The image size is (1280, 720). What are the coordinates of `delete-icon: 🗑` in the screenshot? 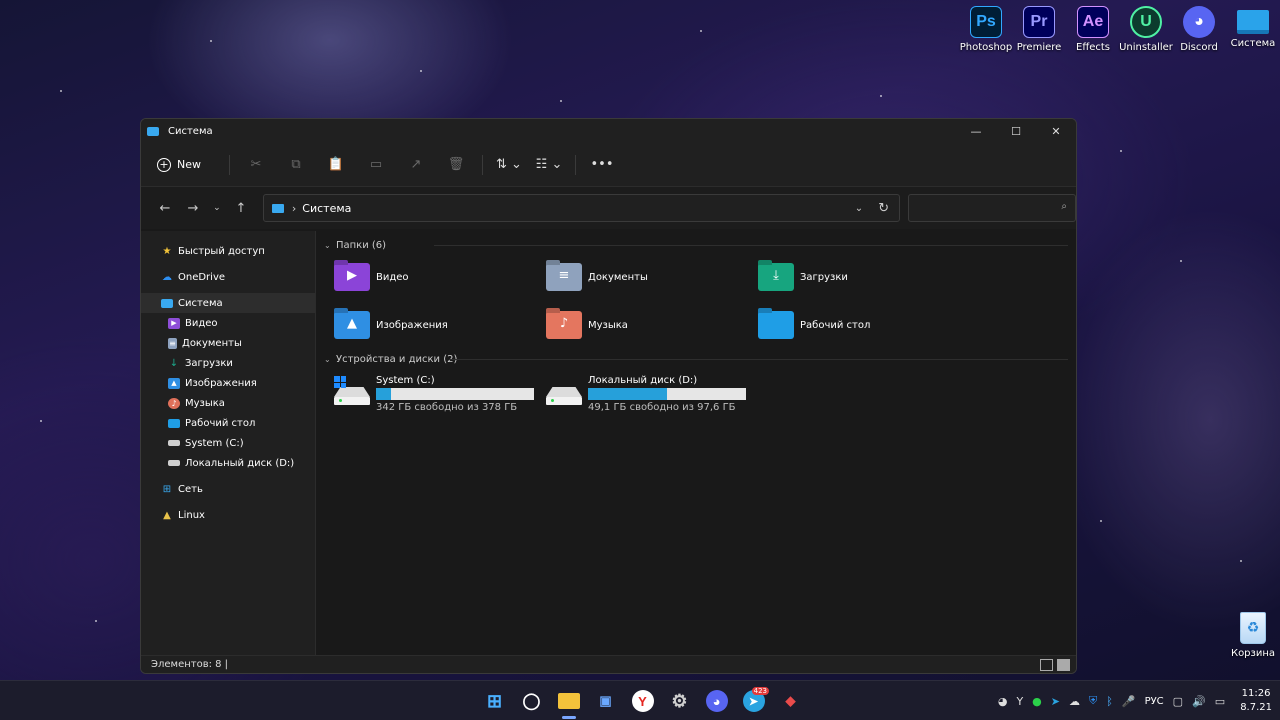 It's located at (456, 164).